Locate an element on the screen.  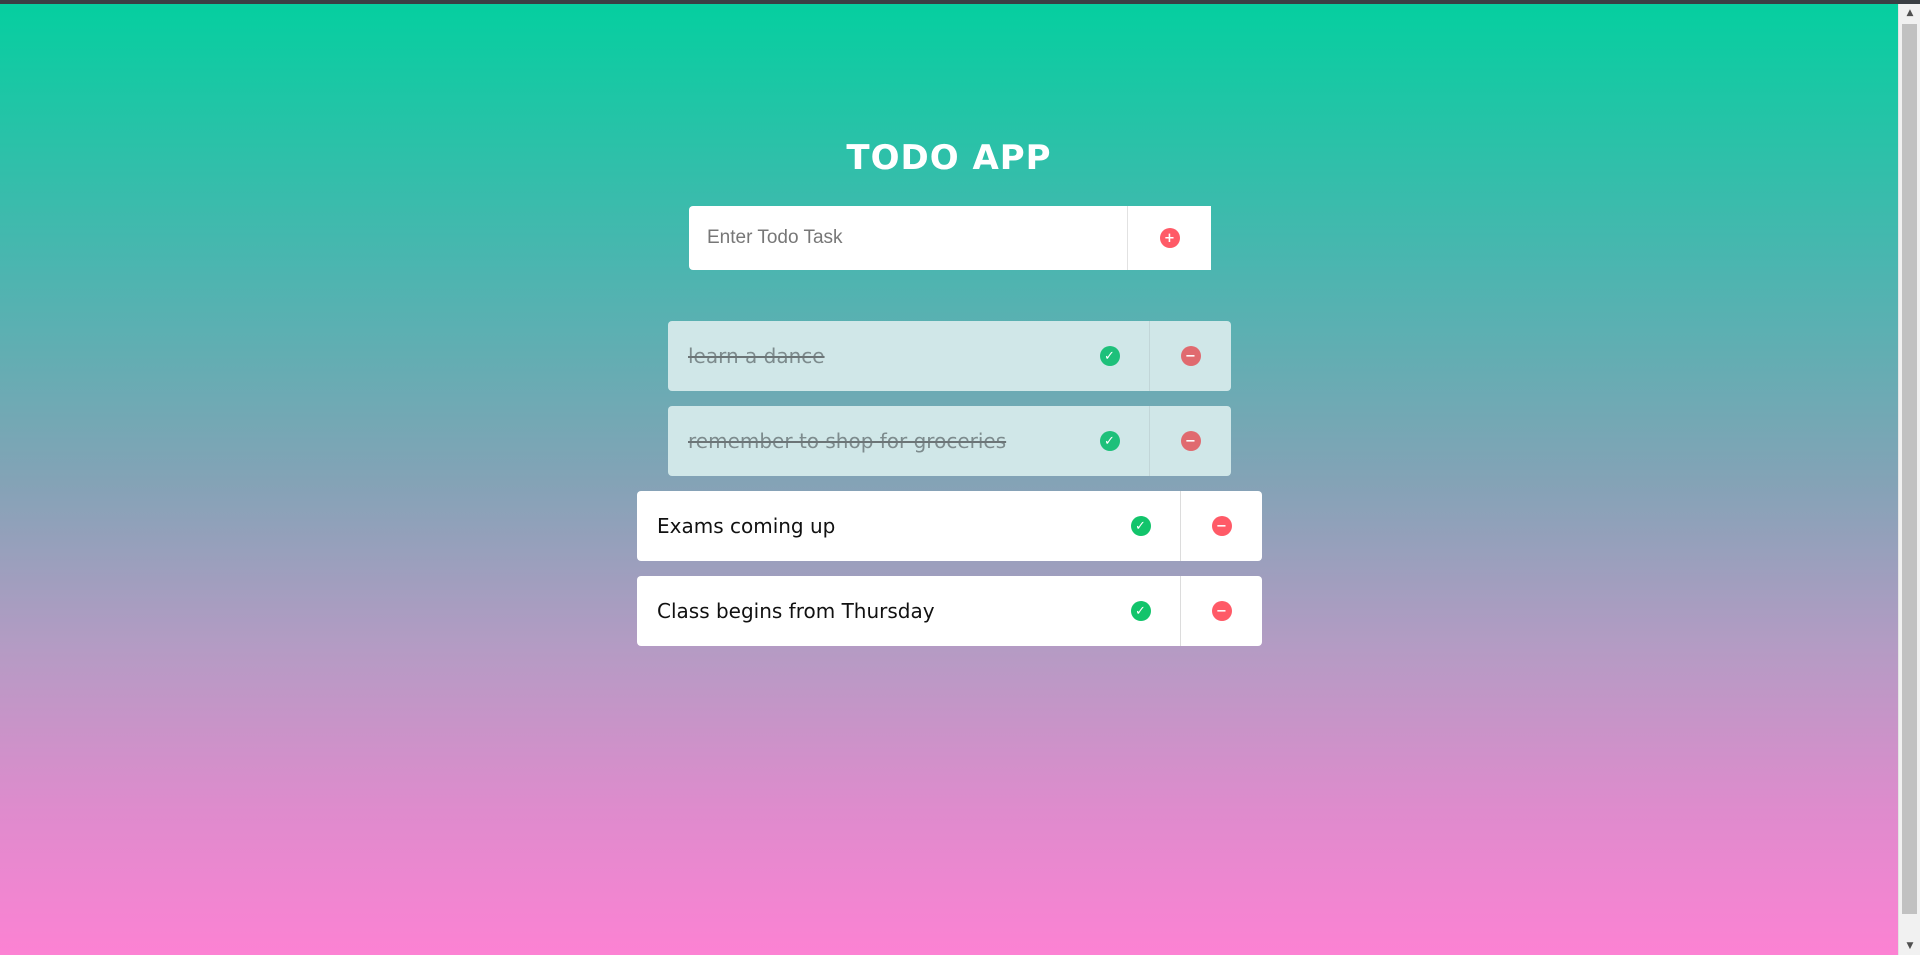
todo-item: remember to shop for groceries ✓ − is located at coordinates (949, 441).